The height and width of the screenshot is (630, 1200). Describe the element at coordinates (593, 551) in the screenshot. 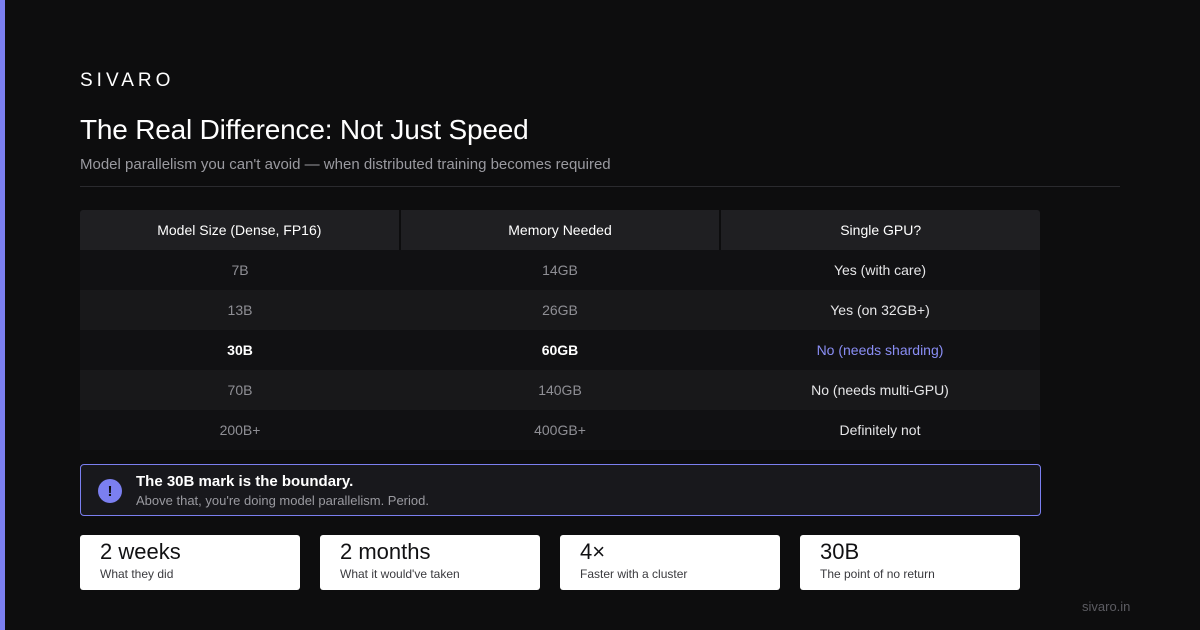

I see `stat-value: 4×` at that location.